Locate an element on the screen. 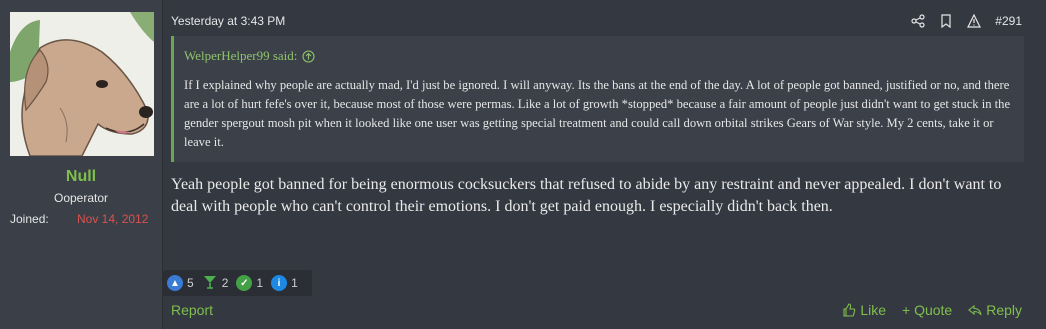 The height and width of the screenshot is (329, 1046). post-number: #291 is located at coordinates (1008, 21).